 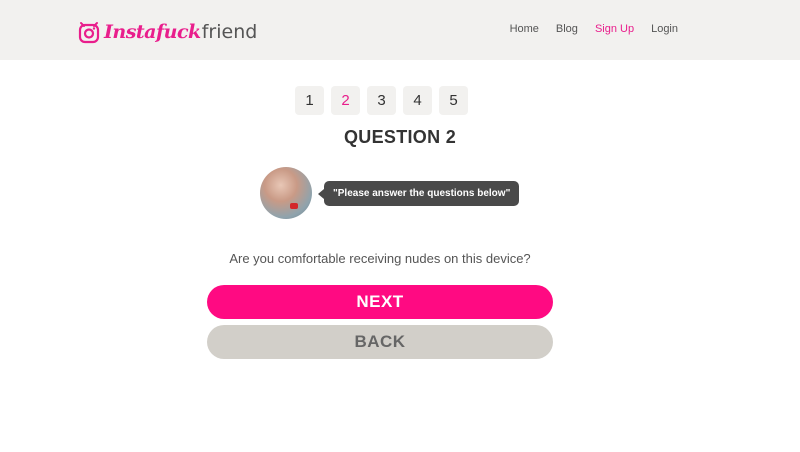 I want to click on back-button: BACK, so click(x=380, y=342).